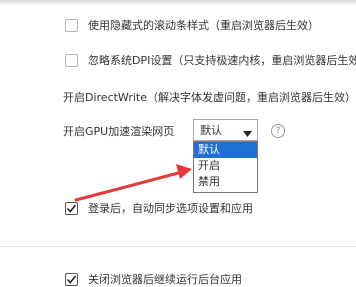 Image resolution: width=356 pixels, height=287 pixels. What do you see at coordinates (133, 183) in the screenshot?
I see `annotation-arrow-icon` at bounding box center [133, 183].